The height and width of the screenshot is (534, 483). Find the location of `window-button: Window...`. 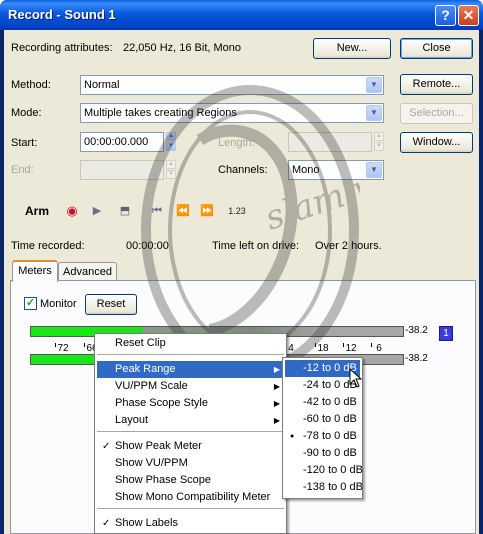

window-button: Window... is located at coordinates (436, 142).